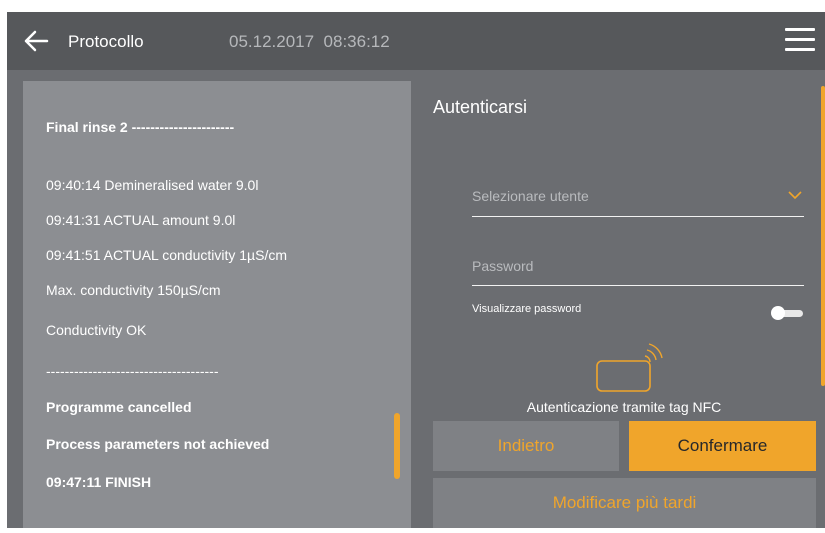 The image size is (825, 533). Describe the element at coordinates (96, 330) in the screenshot. I see `log-line: Conductivity OK` at that location.